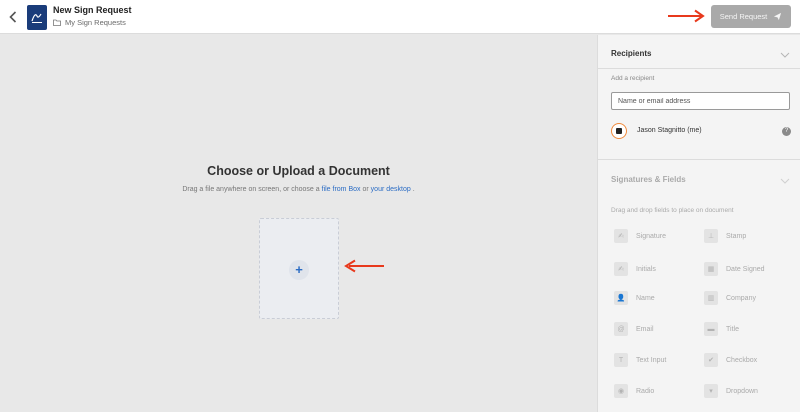 The width and height of the screenshot is (800, 412). Describe the element at coordinates (37, 17) in the screenshot. I see `sign-app-icon` at that location.